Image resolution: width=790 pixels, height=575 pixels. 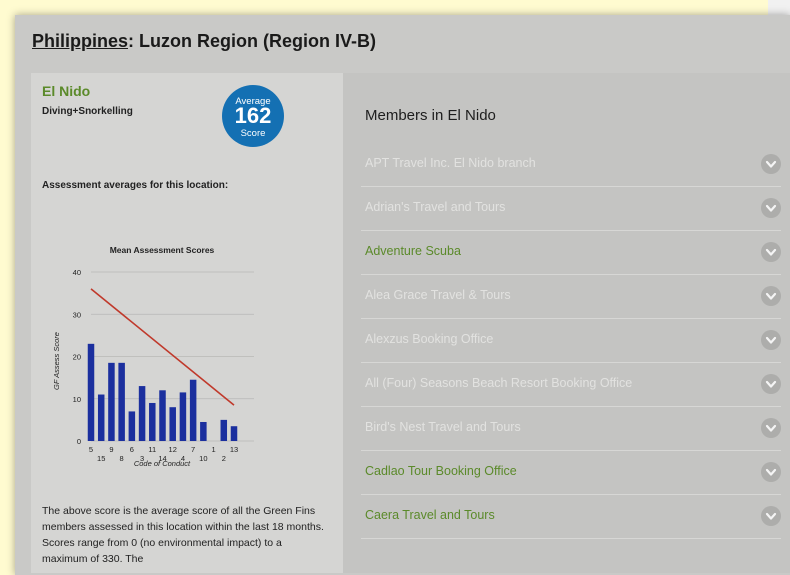 I want to click on chart-y-axis-label: GF Assess Score, so click(x=56, y=361).